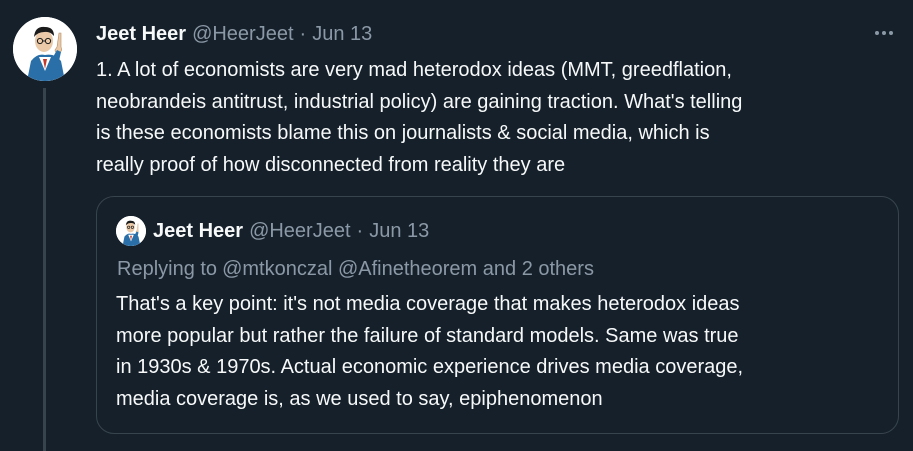  I want to click on quoted-tweet-header: Jeet Heer @HeerJeet · Jun 13, so click(291, 231).